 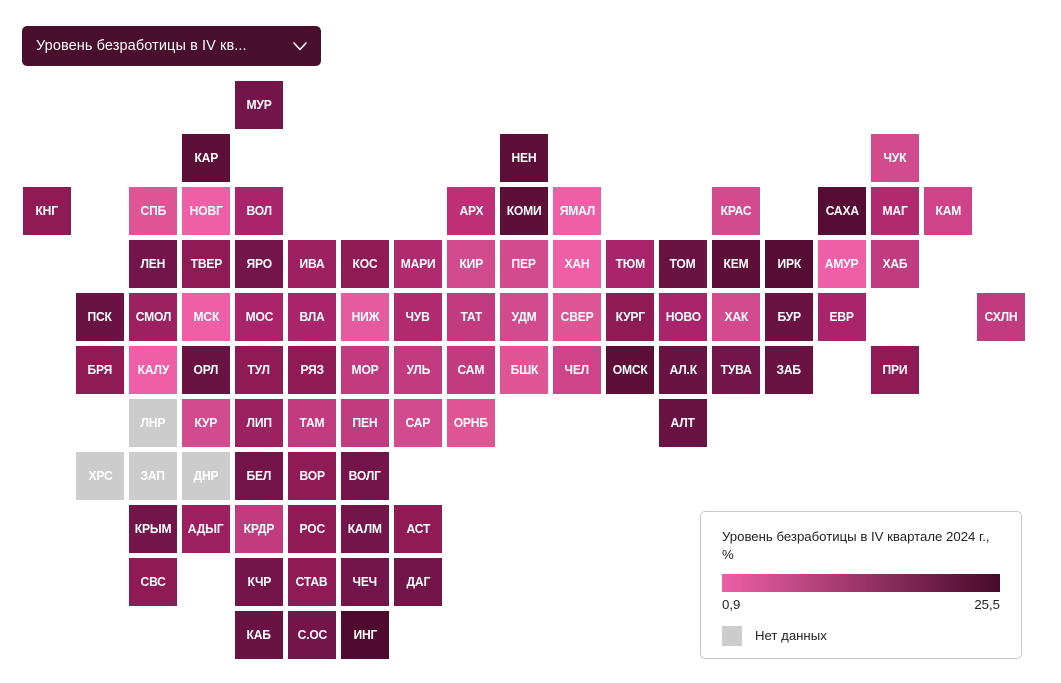 I want to click on map-tile-САР: САР, so click(x=418, y=423).